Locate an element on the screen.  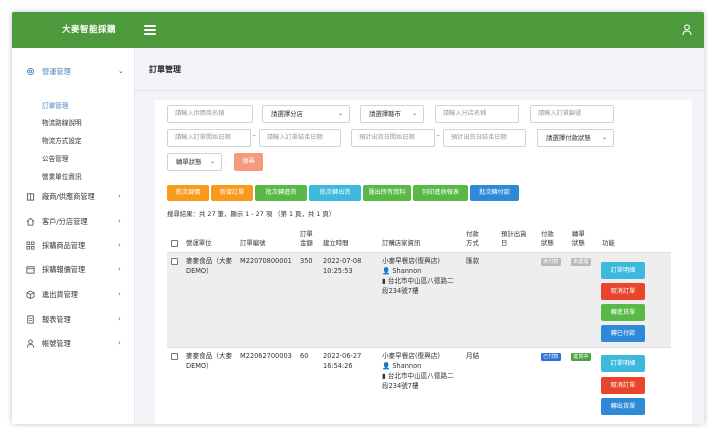
payment-status-value: 請選擇付款狀態 is located at coordinates (568, 138).